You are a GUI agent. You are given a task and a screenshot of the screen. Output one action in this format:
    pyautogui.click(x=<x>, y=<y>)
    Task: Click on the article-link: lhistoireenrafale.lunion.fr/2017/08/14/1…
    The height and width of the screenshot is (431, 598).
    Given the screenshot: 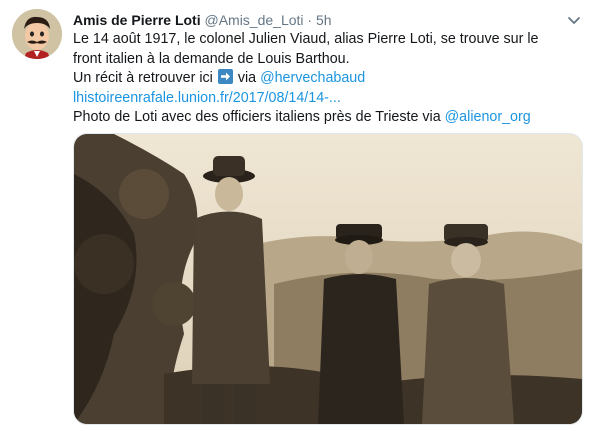 What is the action you would take?
    pyautogui.click(x=207, y=98)
    